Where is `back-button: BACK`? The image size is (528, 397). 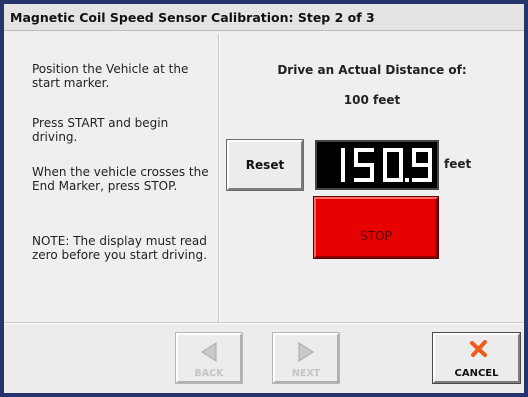
back-button: BACK is located at coordinates (209, 358).